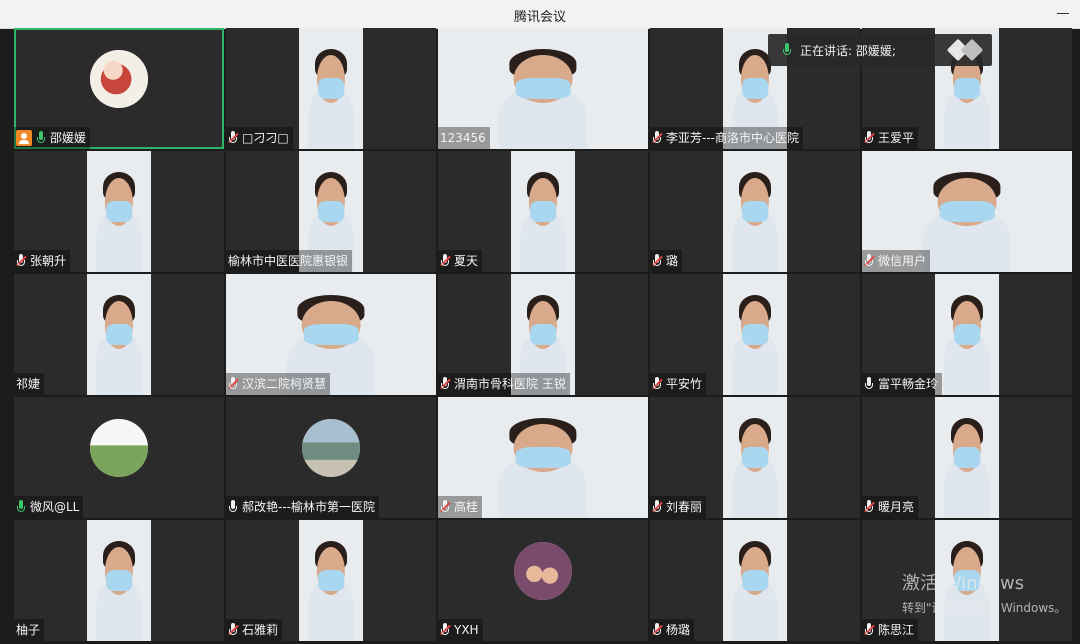 The image size is (1080, 644). I want to click on participant-tile: 石雅莉, so click(331, 580).